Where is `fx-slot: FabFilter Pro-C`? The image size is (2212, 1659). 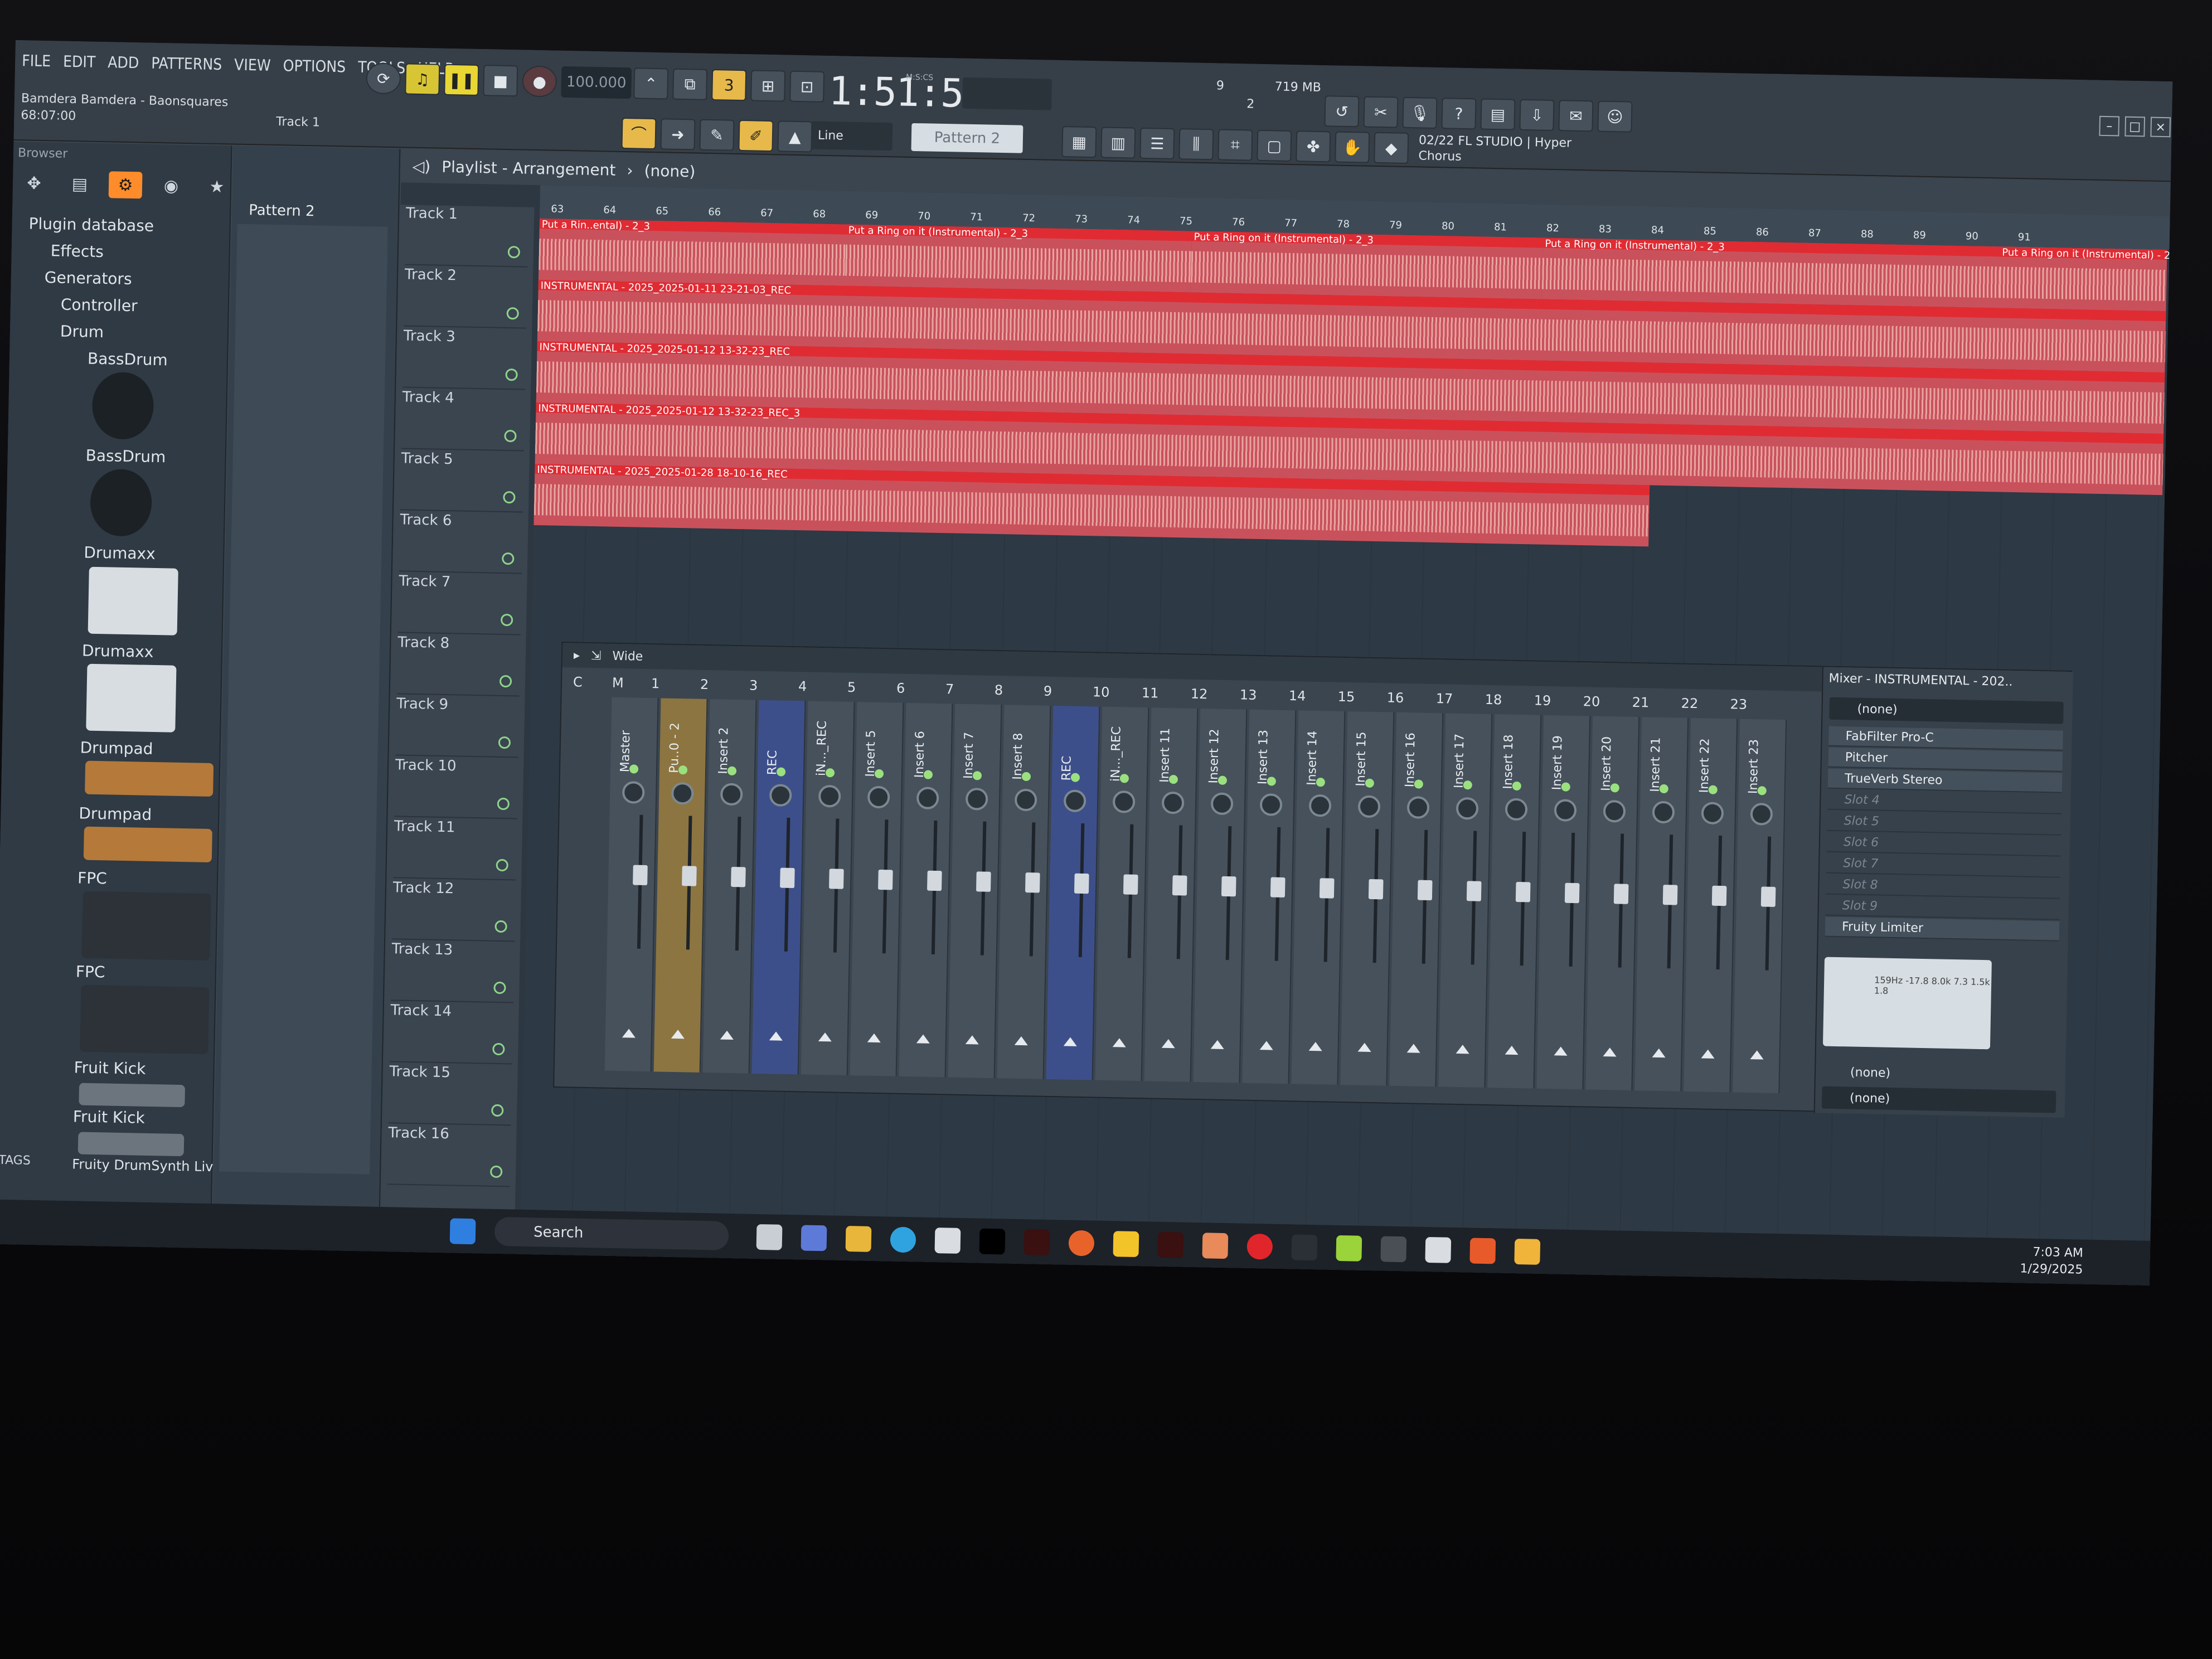 fx-slot: FabFilter Pro-C is located at coordinates (1946, 738).